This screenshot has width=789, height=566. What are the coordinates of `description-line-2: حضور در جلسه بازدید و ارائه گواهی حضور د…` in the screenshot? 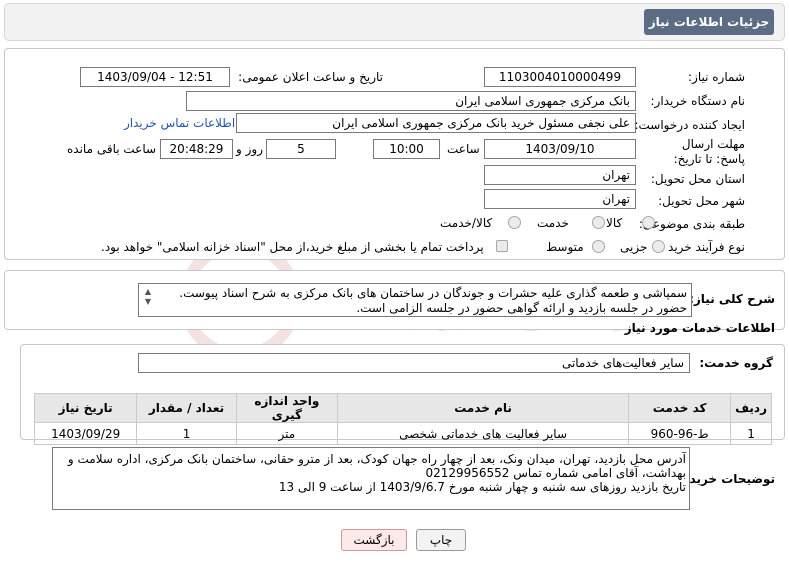 It's located at (521, 308).